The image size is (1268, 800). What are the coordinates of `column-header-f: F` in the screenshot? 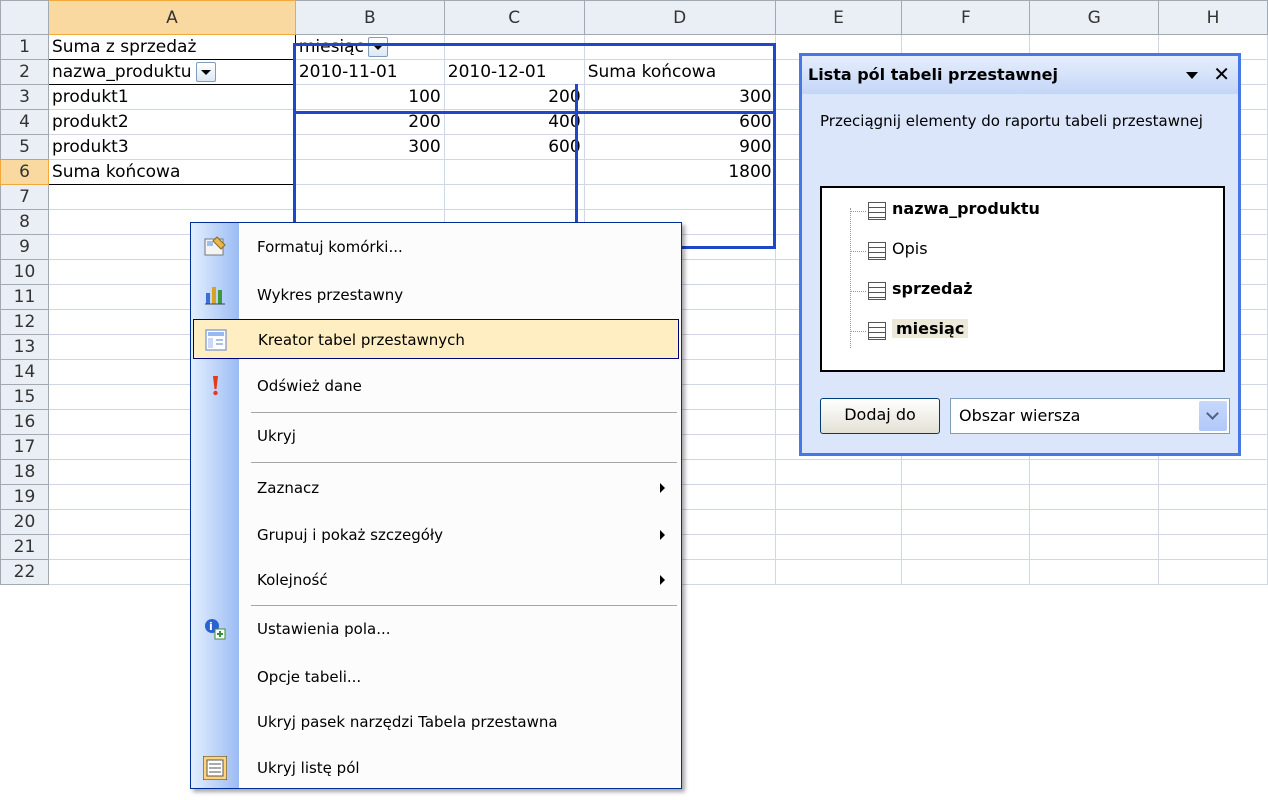 It's located at (966, 17).